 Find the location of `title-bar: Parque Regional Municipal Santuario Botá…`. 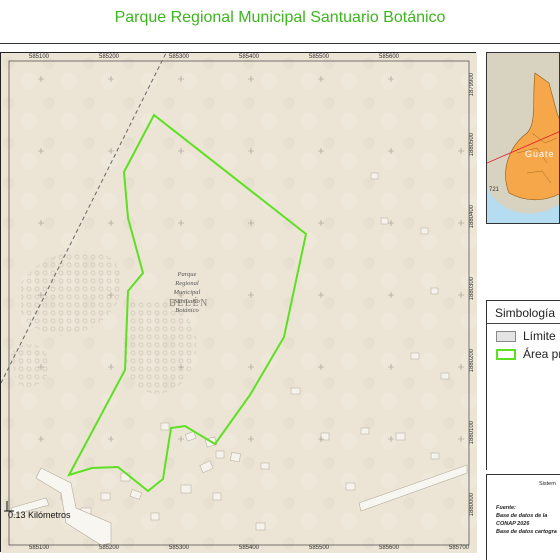

title-bar: Parque Regional Municipal Santuario Botá… is located at coordinates (280, 22).